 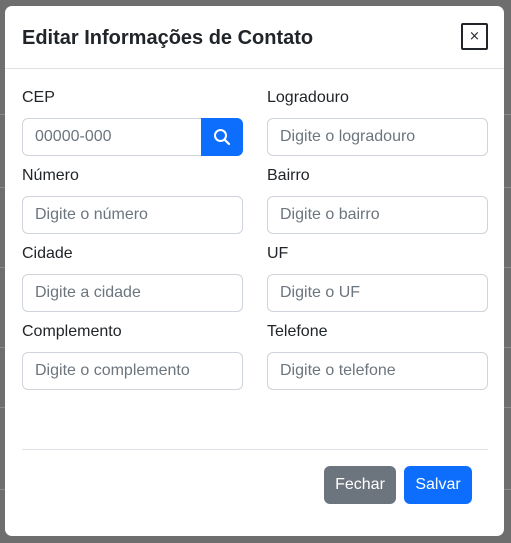 I want to click on logradouro-input, so click(x=377, y=137).